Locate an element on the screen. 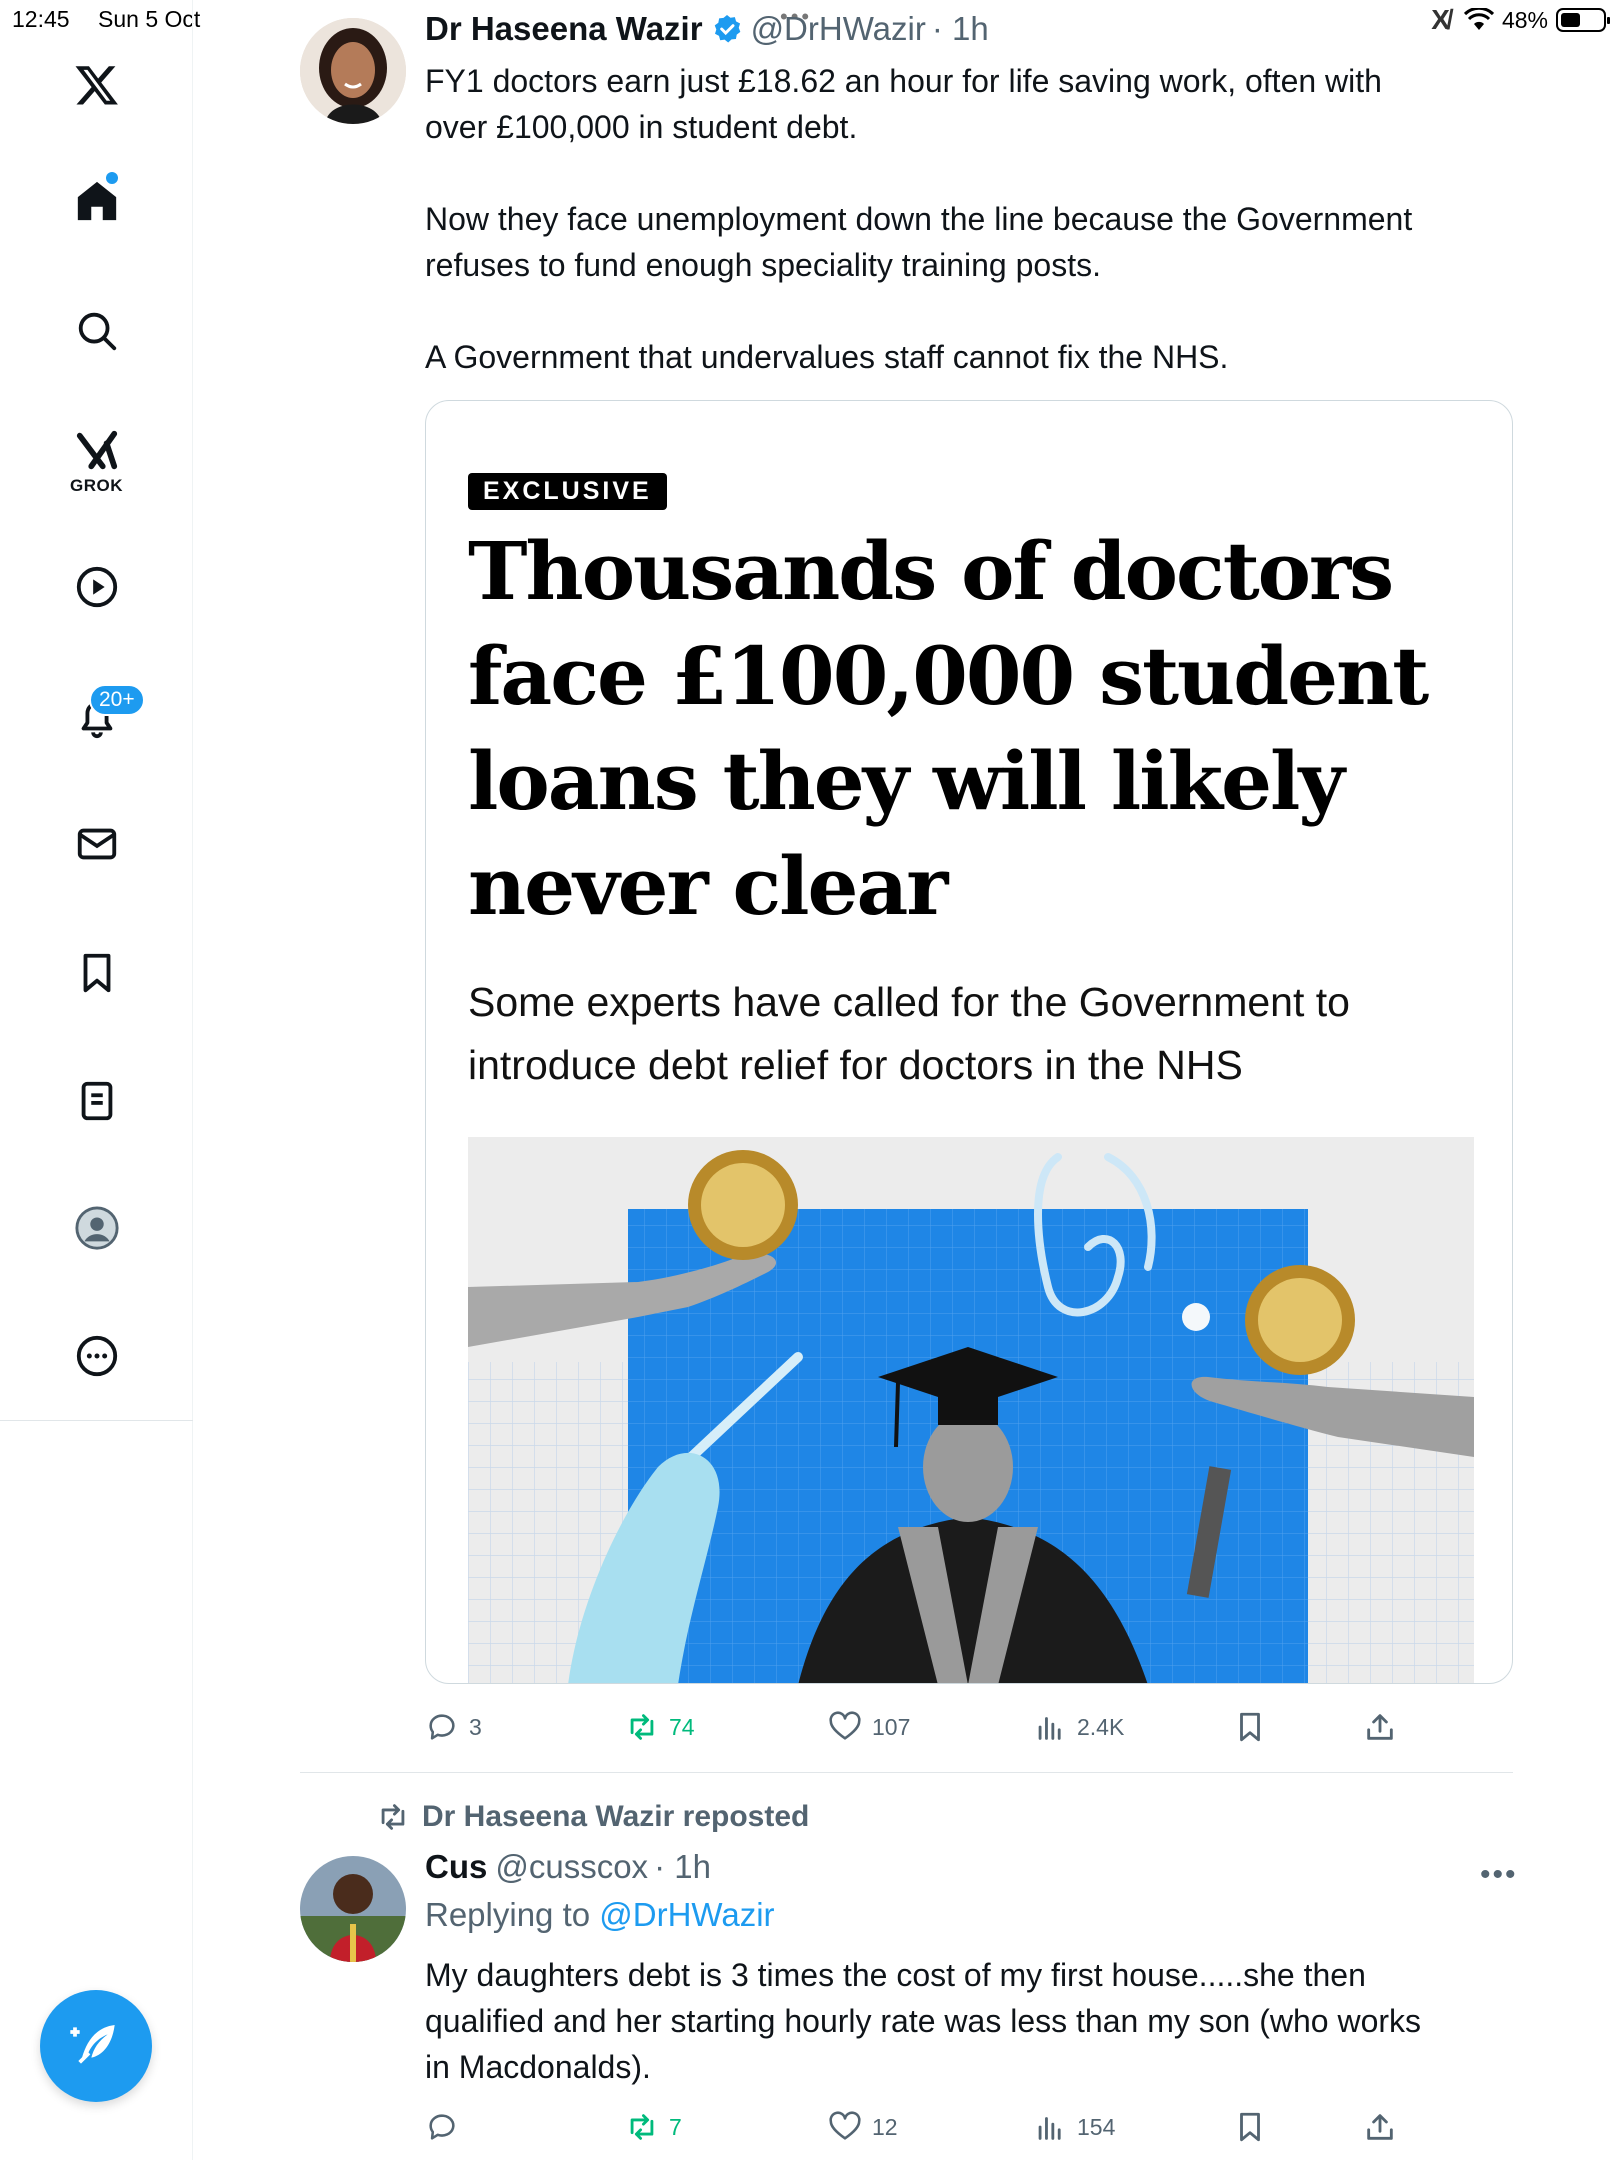 The width and height of the screenshot is (1620, 2160). wifi-icon is located at coordinates (1478, 19).